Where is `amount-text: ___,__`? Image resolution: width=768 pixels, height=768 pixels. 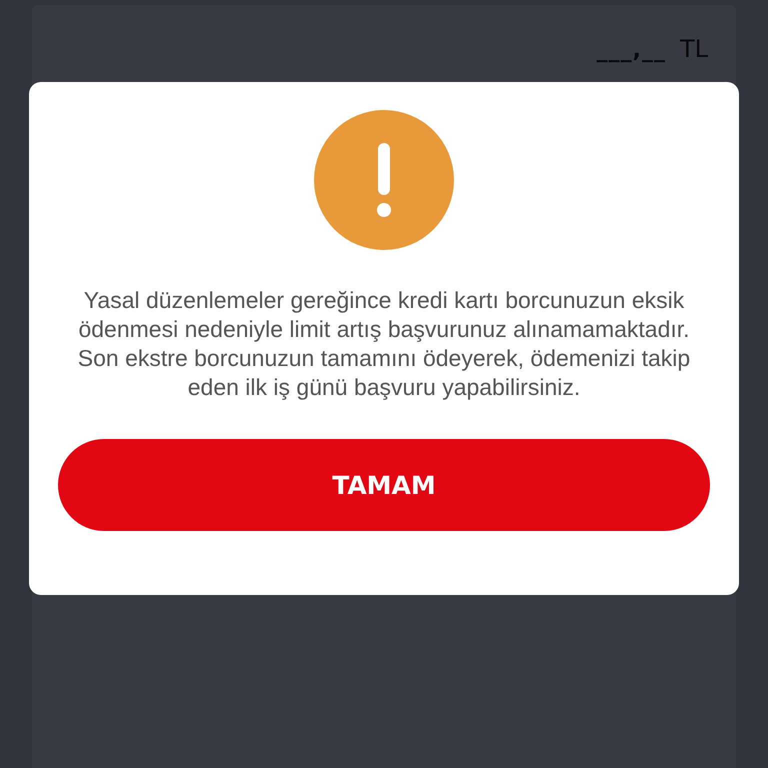
amount-text: ___,__ is located at coordinates (631, 50).